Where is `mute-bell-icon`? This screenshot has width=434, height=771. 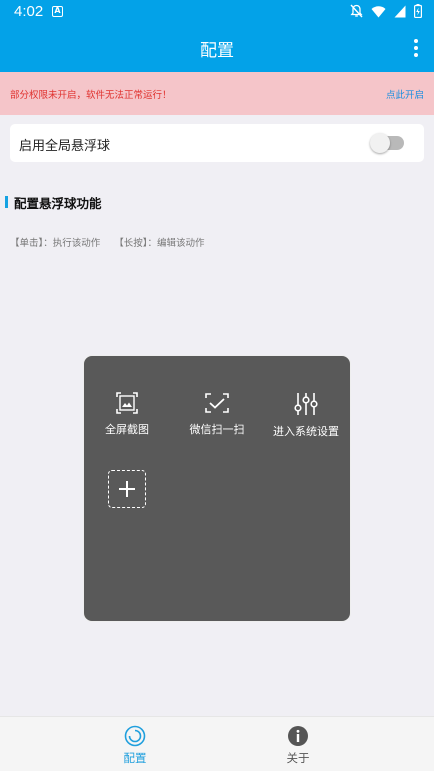 mute-bell-icon is located at coordinates (356, 11).